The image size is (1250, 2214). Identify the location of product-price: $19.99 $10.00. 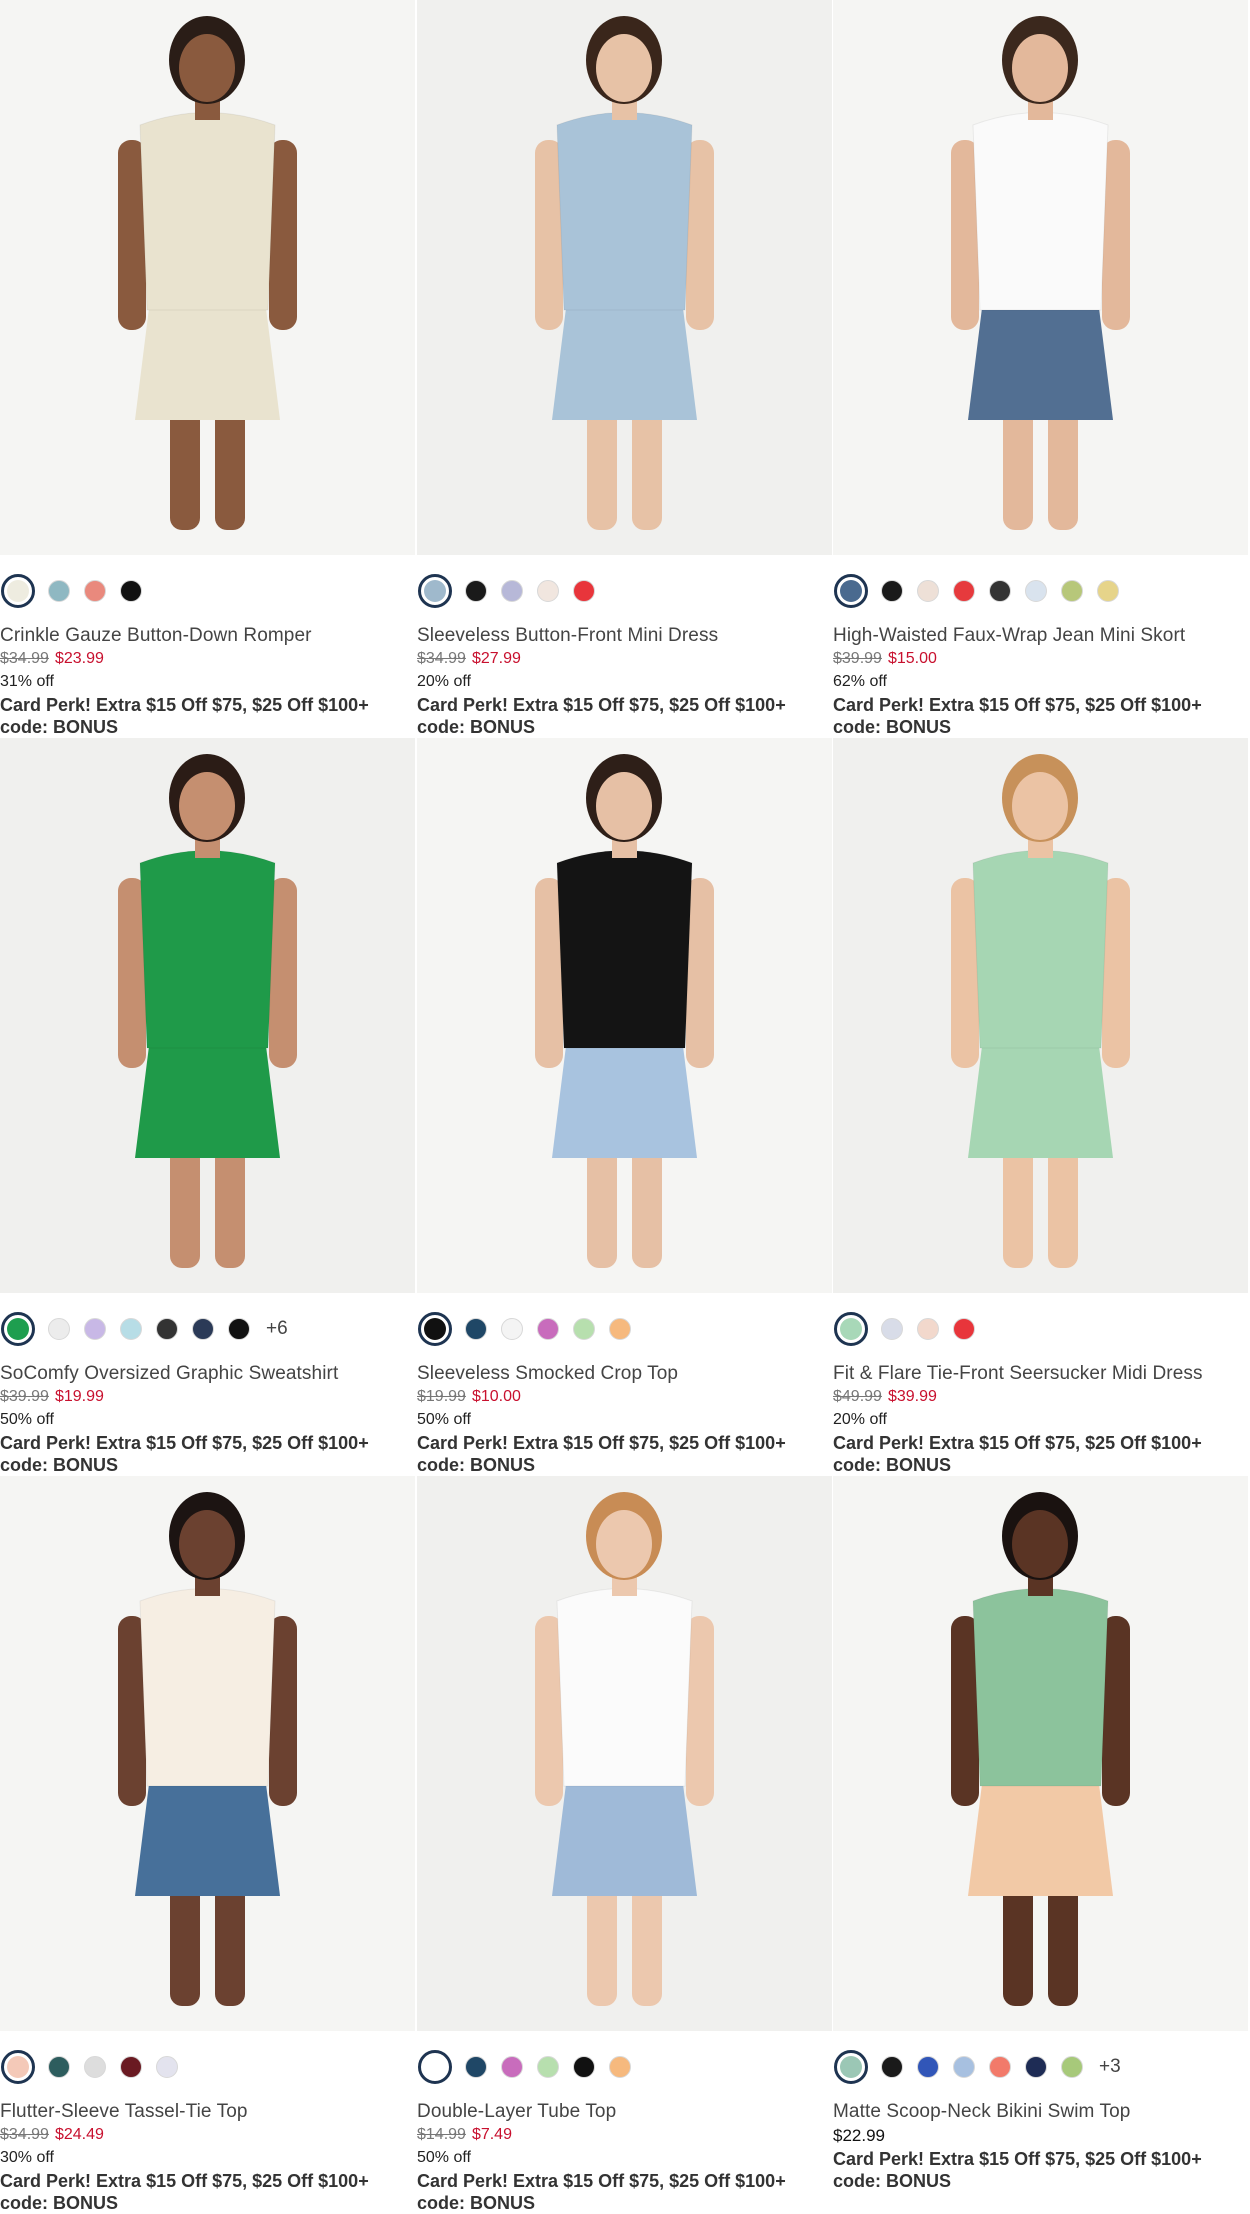
(469, 1397).